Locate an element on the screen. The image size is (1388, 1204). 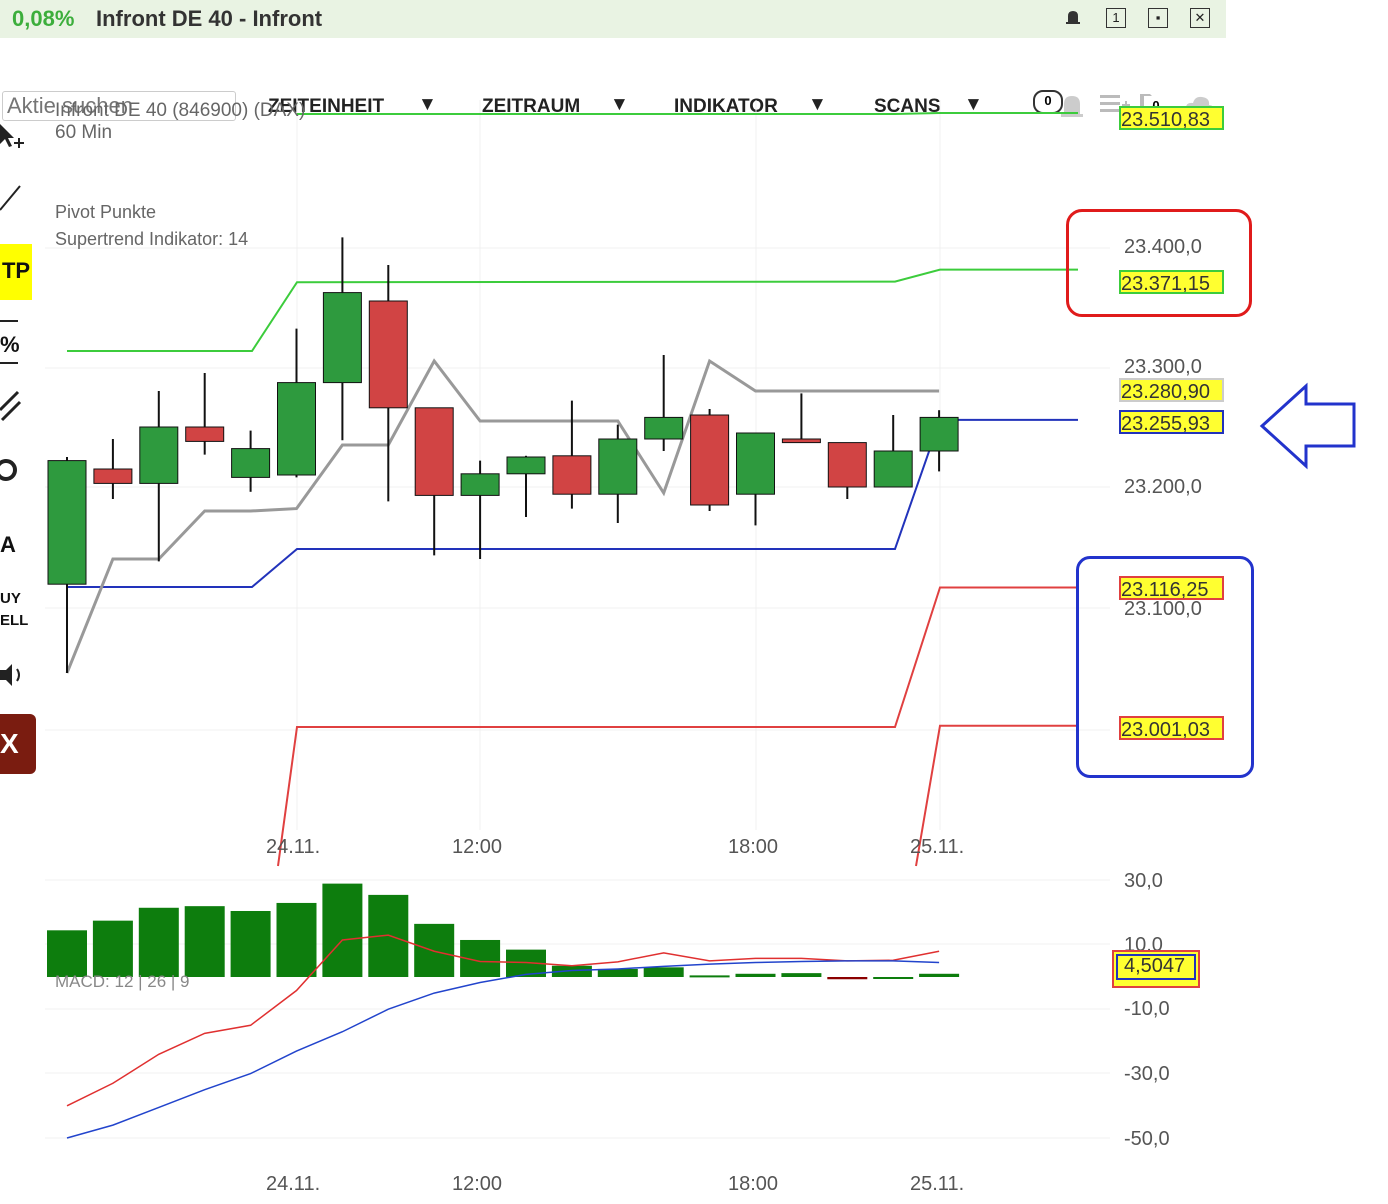
indicator-supertrend-label: Supertrend Indikator: 14 is located at coordinates (151, 239).